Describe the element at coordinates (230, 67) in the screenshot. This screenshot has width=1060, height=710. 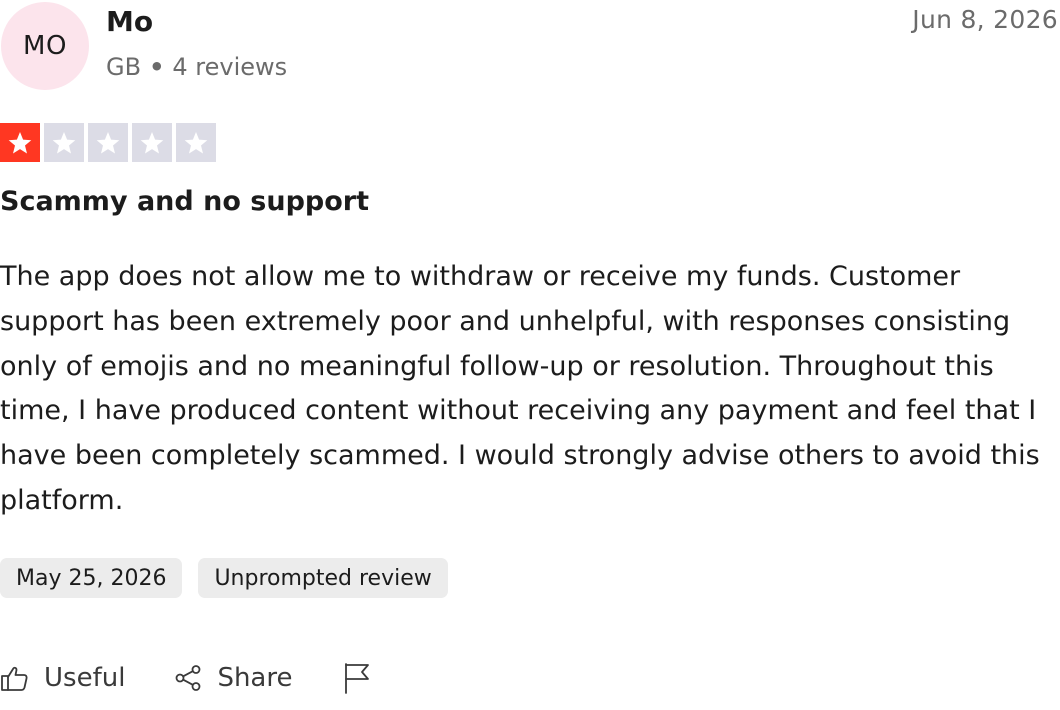
I see `reviewer-review-count: 4 reviews` at that location.